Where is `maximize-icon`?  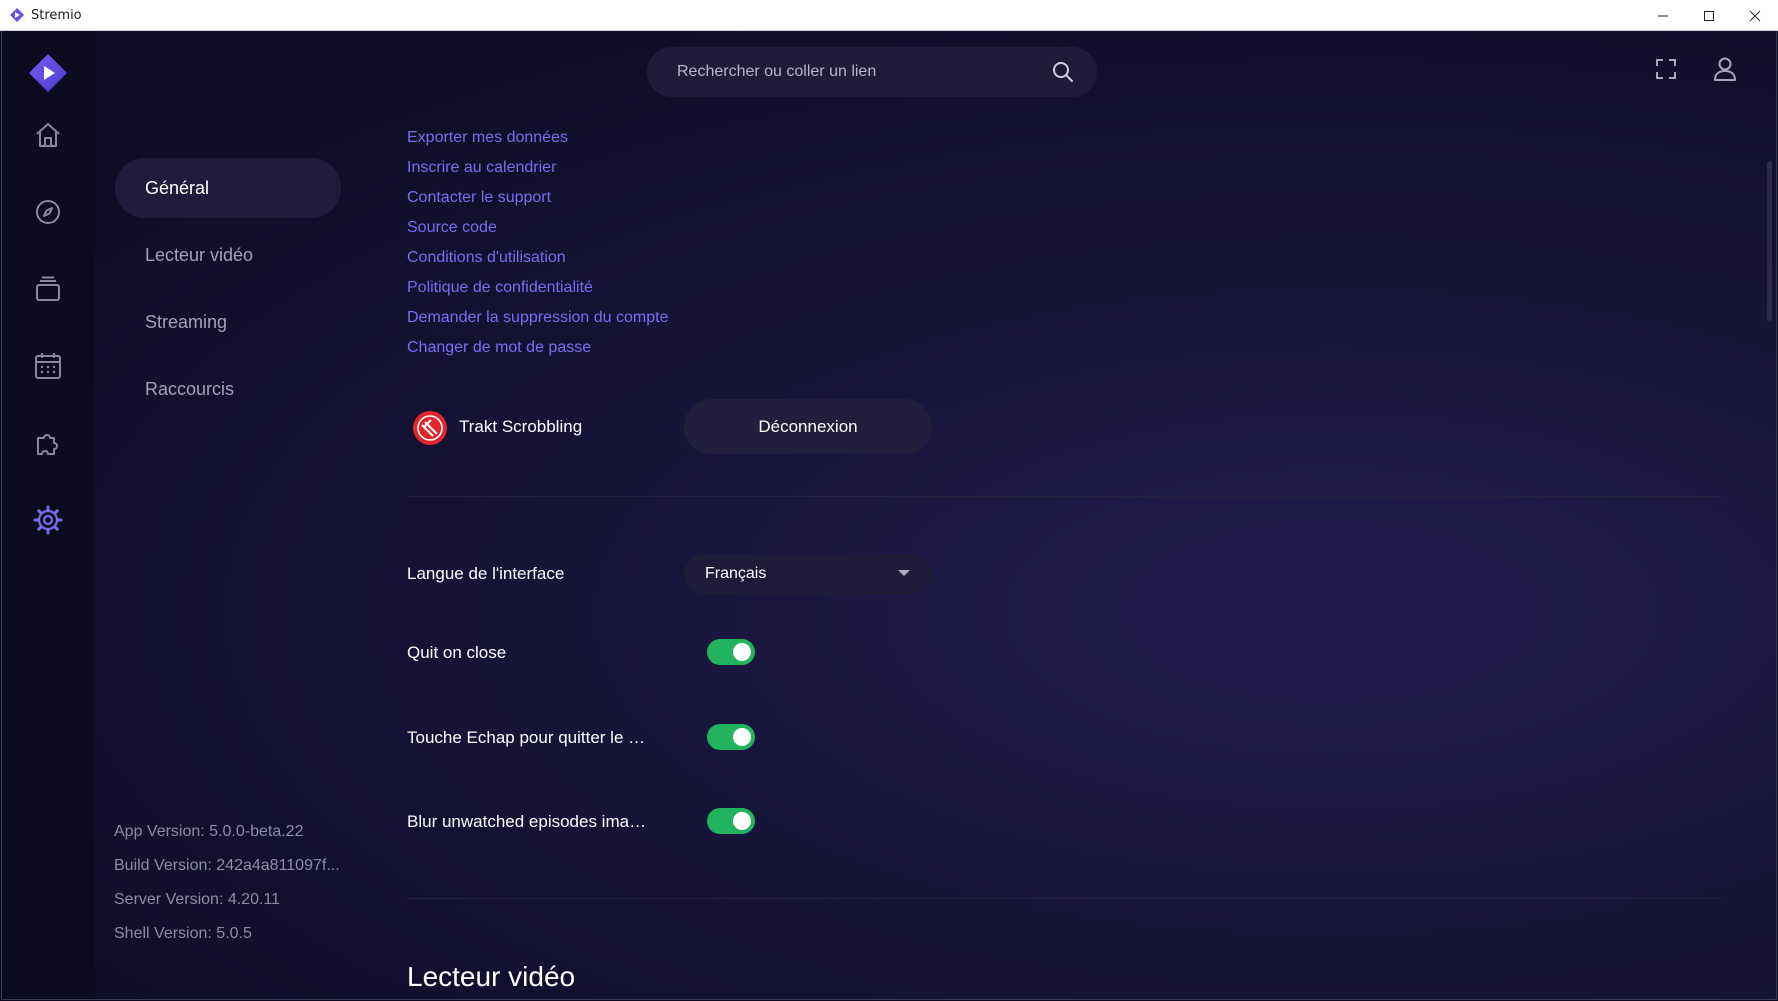
maximize-icon is located at coordinates (1709, 15).